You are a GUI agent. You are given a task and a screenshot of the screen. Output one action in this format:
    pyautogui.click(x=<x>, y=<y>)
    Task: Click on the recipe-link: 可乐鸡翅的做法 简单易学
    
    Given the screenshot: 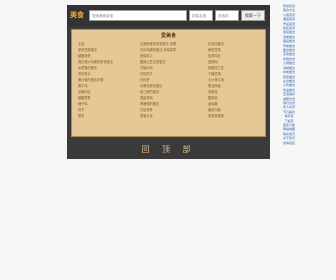 What is the action you would take?
    pyautogui.click(x=174, y=50)
    